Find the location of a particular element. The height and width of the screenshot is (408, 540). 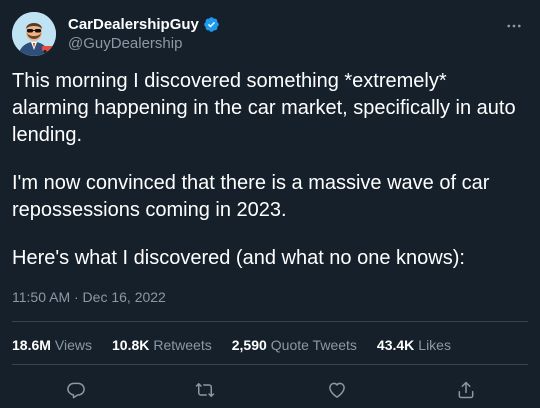

views-stat: 18.6M Views is located at coordinates (52, 345).